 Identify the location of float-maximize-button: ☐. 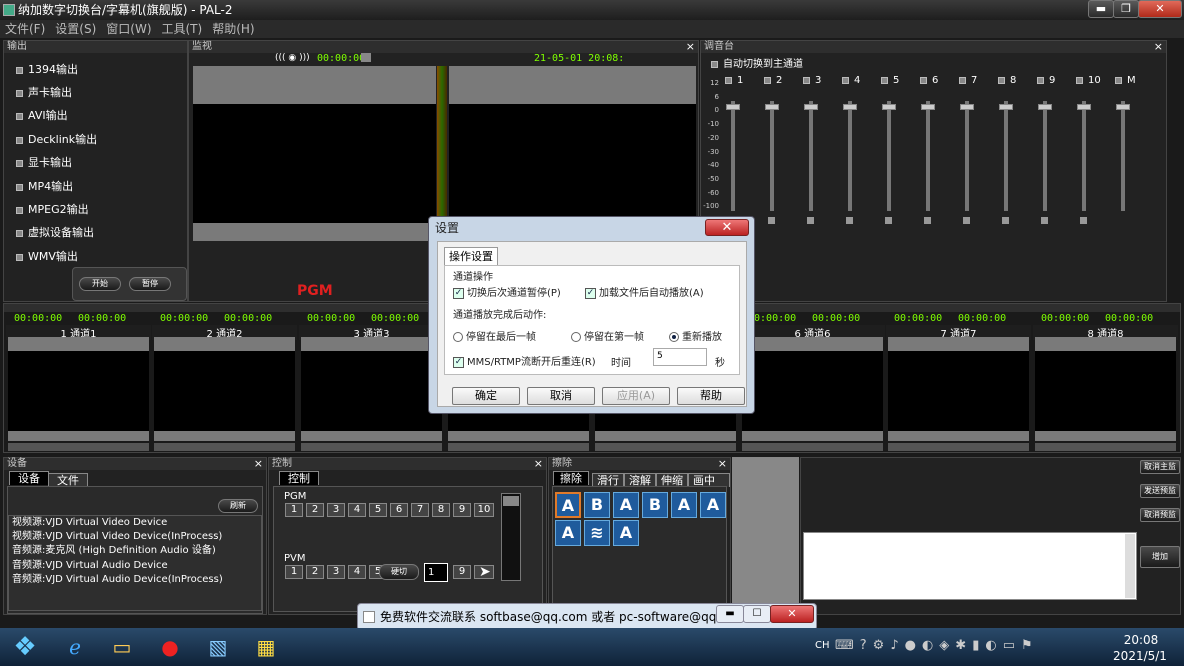
(757, 614).